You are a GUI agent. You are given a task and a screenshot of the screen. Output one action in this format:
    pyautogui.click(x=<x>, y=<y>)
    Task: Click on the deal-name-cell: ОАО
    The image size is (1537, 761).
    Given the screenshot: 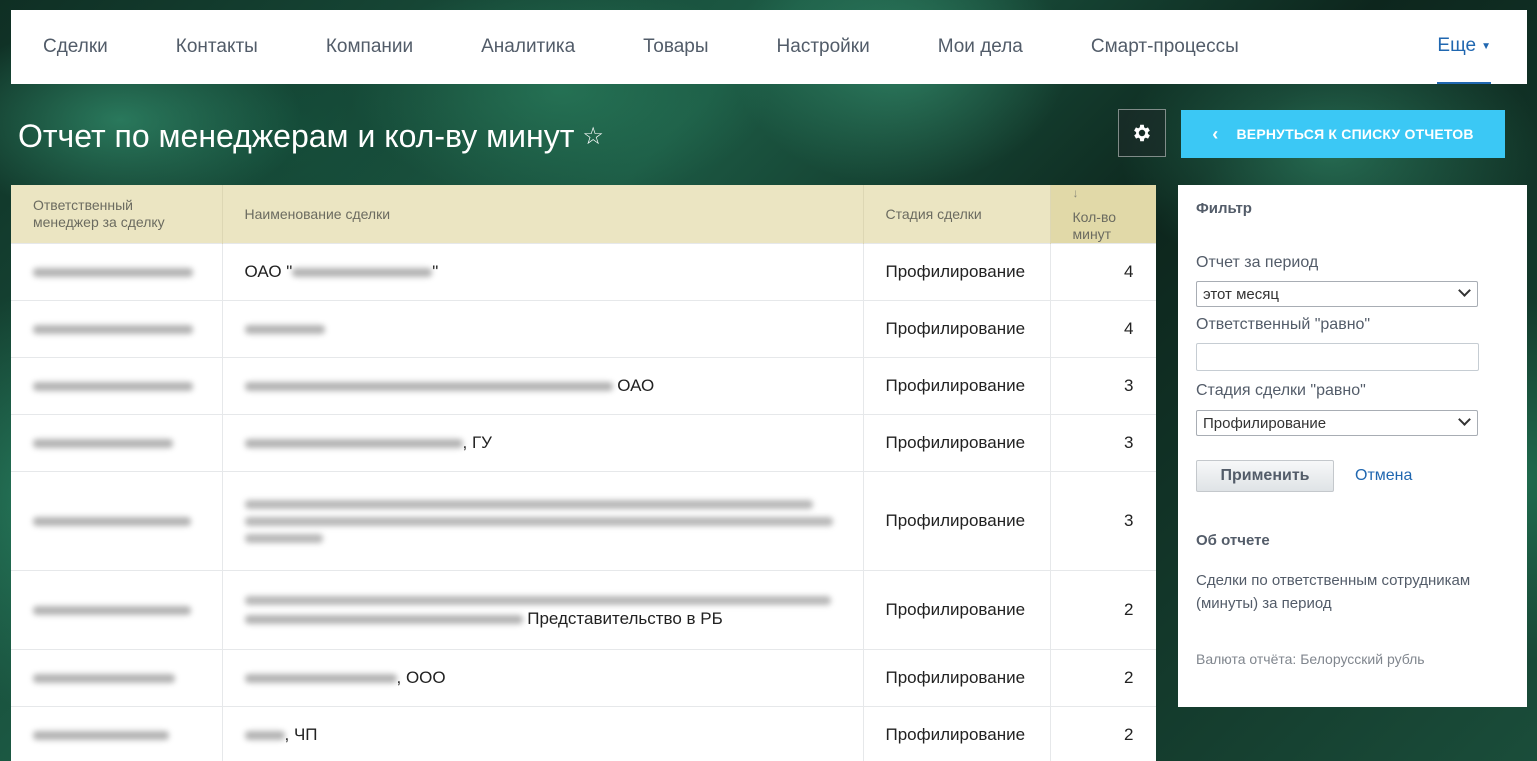 What is the action you would take?
    pyautogui.click(x=543, y=386)
    